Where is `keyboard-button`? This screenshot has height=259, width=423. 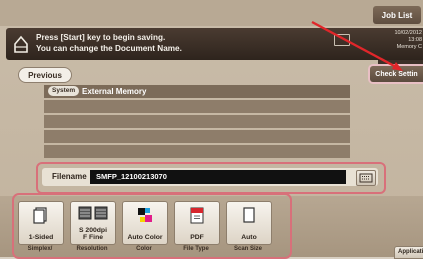
keyboard-button is located at coordinates (366, 178).